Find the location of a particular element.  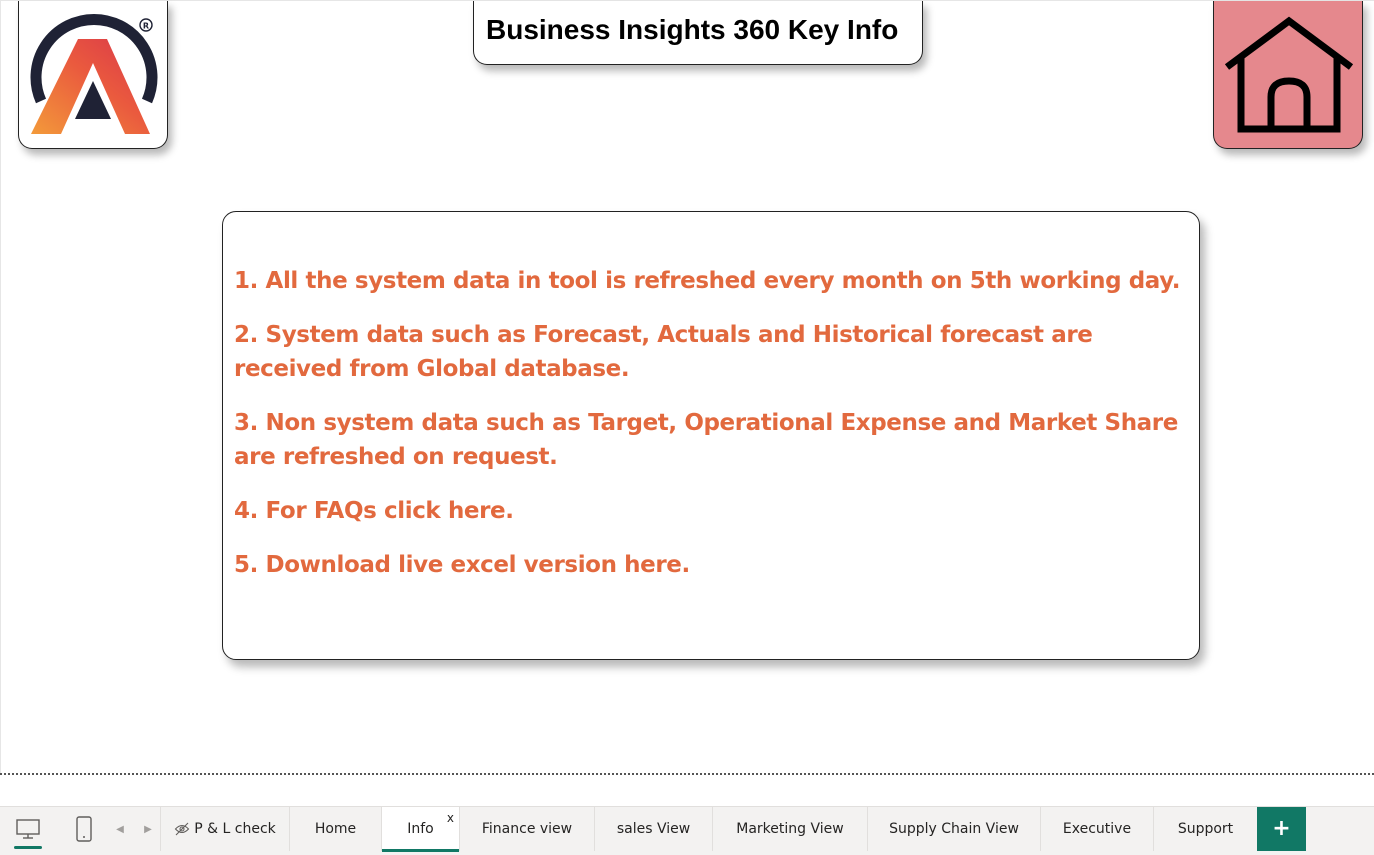

desktop-view-button is located at coordinates (28, 829).